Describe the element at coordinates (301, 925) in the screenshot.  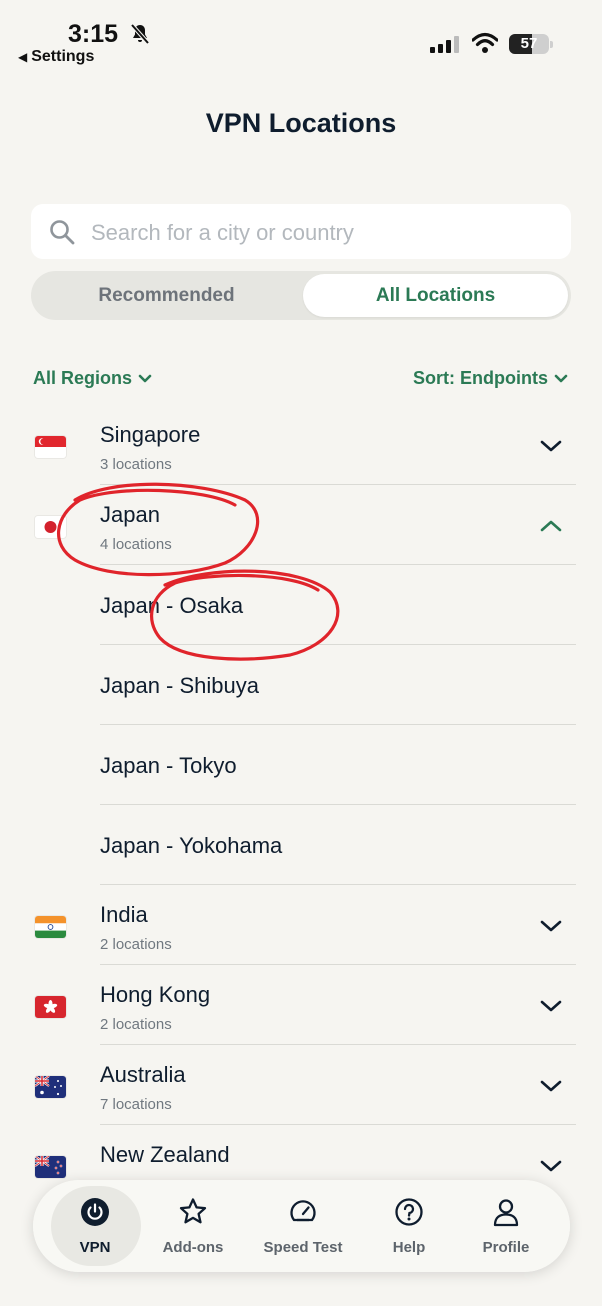
I see `country-row-india: India 2 locations` at that location.